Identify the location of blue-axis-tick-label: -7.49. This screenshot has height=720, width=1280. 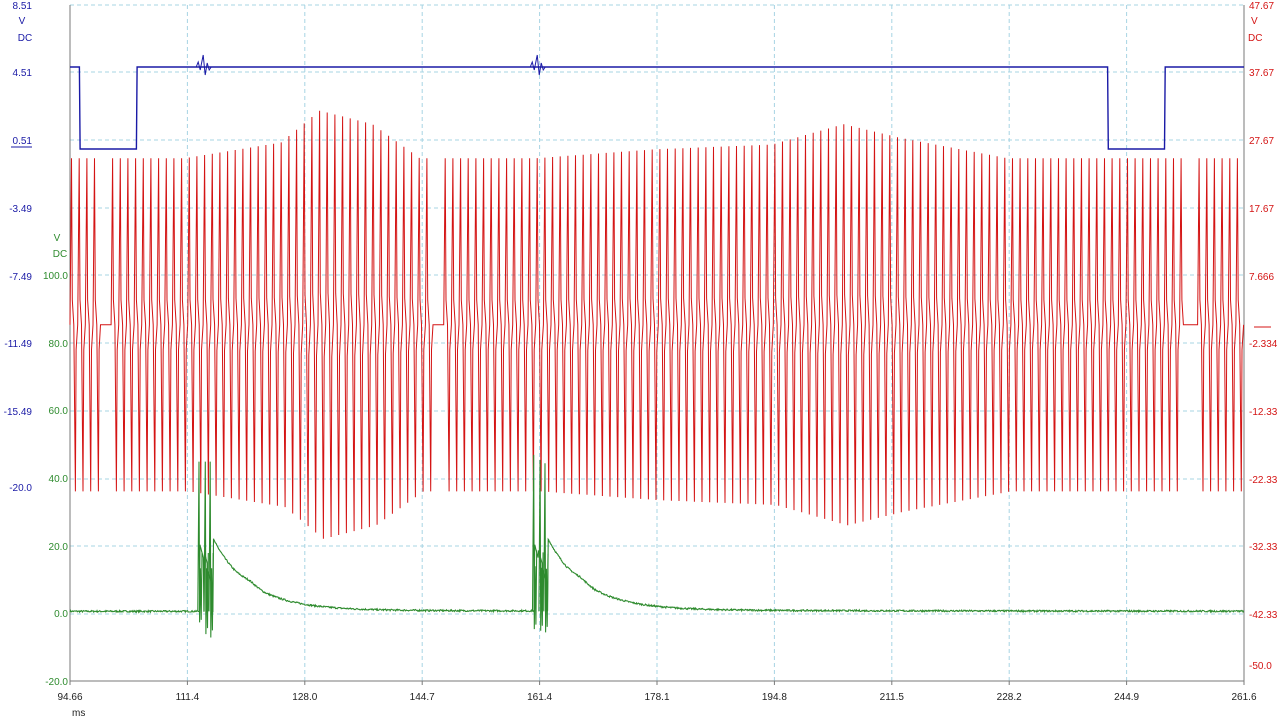
(20, 277).